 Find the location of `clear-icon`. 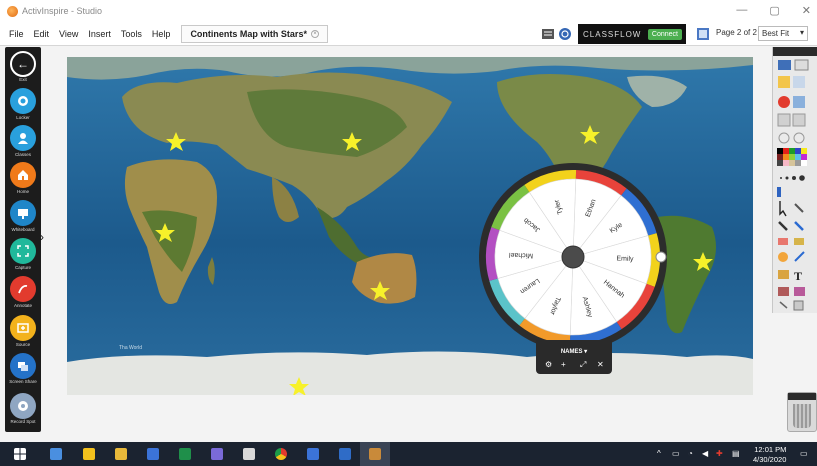

clear-icon is located at coordinates (783, 291).